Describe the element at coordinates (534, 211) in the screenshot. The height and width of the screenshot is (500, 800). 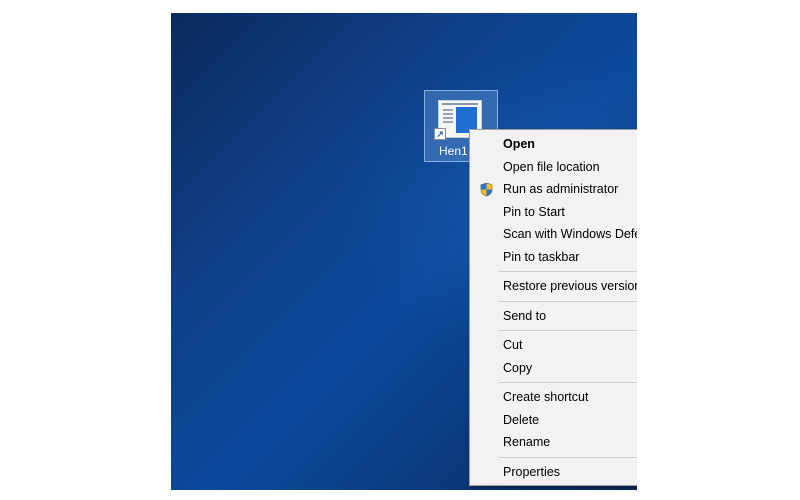
I see `menu-item-label: Pin to Start` at that location.